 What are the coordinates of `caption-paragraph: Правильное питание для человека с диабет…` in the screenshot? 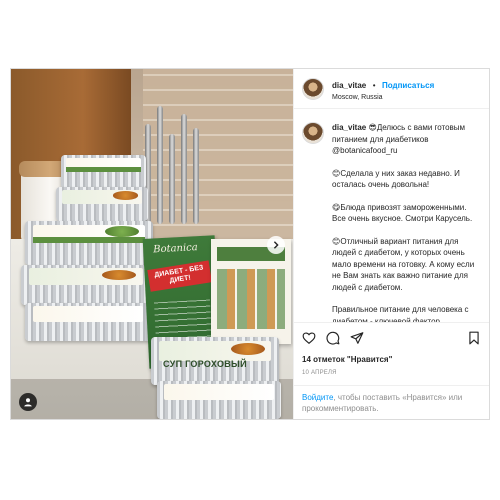 It's located at (400, 313).